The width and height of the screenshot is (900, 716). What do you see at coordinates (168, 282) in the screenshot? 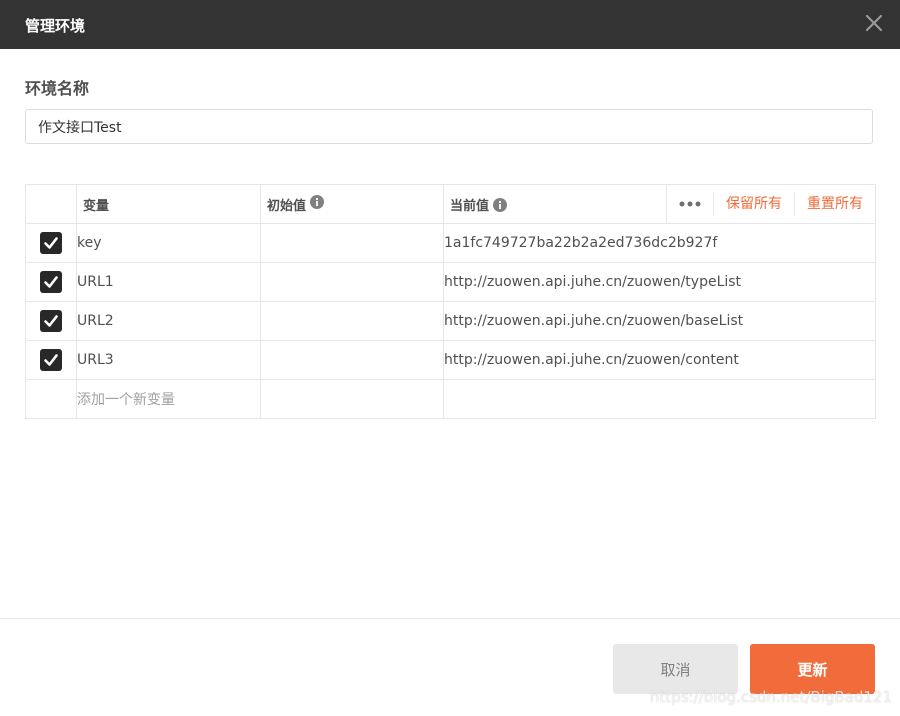
I see `variable-key-cell: URL1` at bounding box center [168, 282].